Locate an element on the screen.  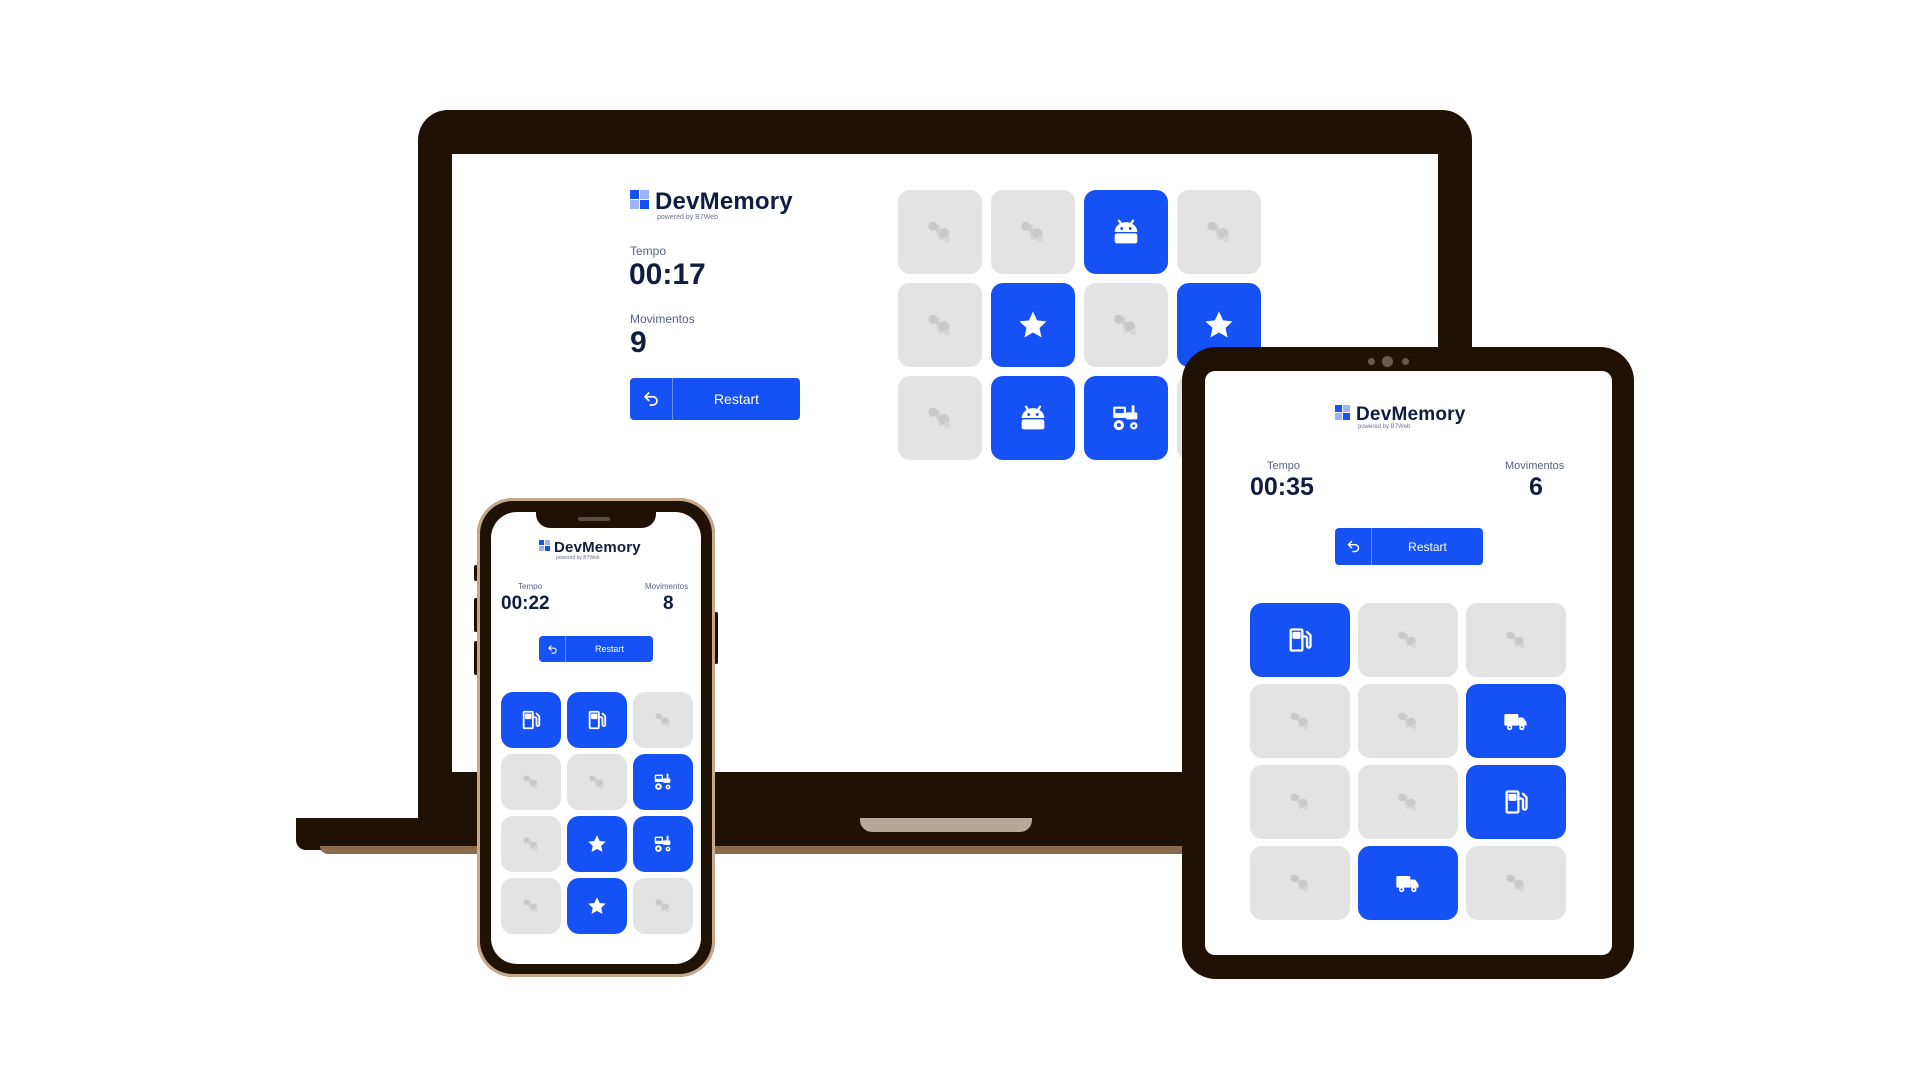
phone-speaker is located at coordinates (594, 519).